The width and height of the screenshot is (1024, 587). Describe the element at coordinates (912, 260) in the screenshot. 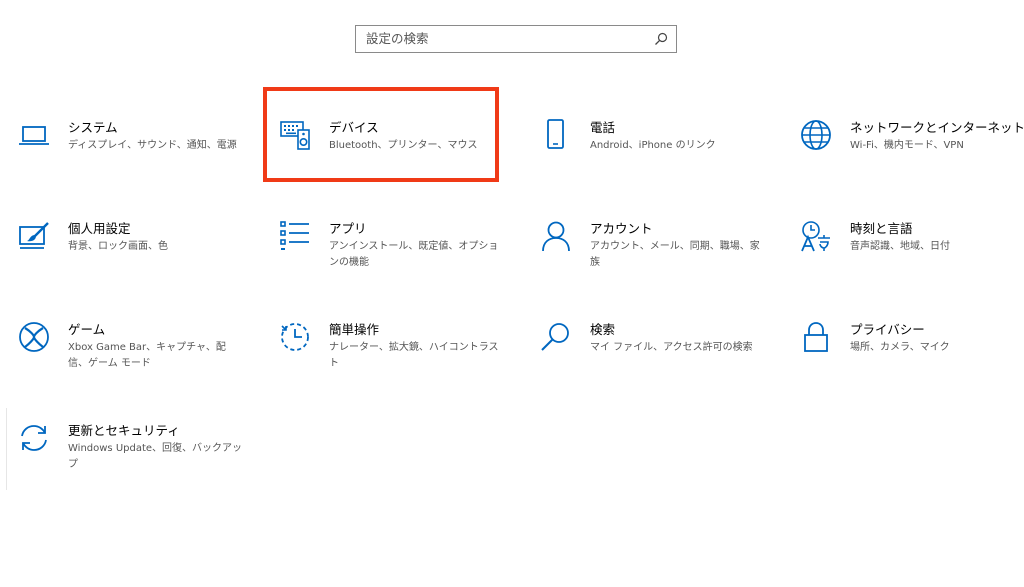

I see `tile-time-language: 時刻と言語 音声認識、地域、日付` at that location.